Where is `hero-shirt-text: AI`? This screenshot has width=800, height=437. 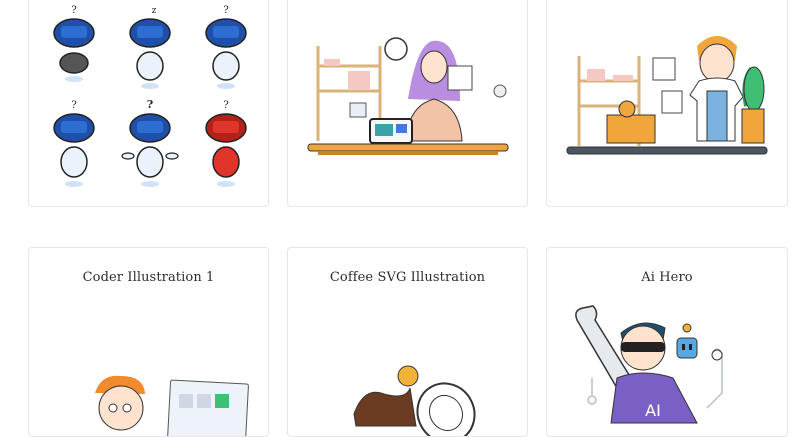
hero-shirt-text: AI is located at coordinates (653, 410).